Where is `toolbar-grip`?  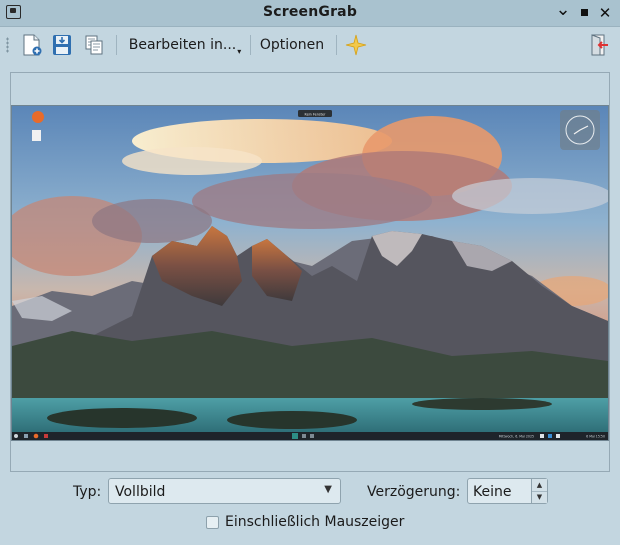 toolbar-grip is located at coordinates (7, 45).